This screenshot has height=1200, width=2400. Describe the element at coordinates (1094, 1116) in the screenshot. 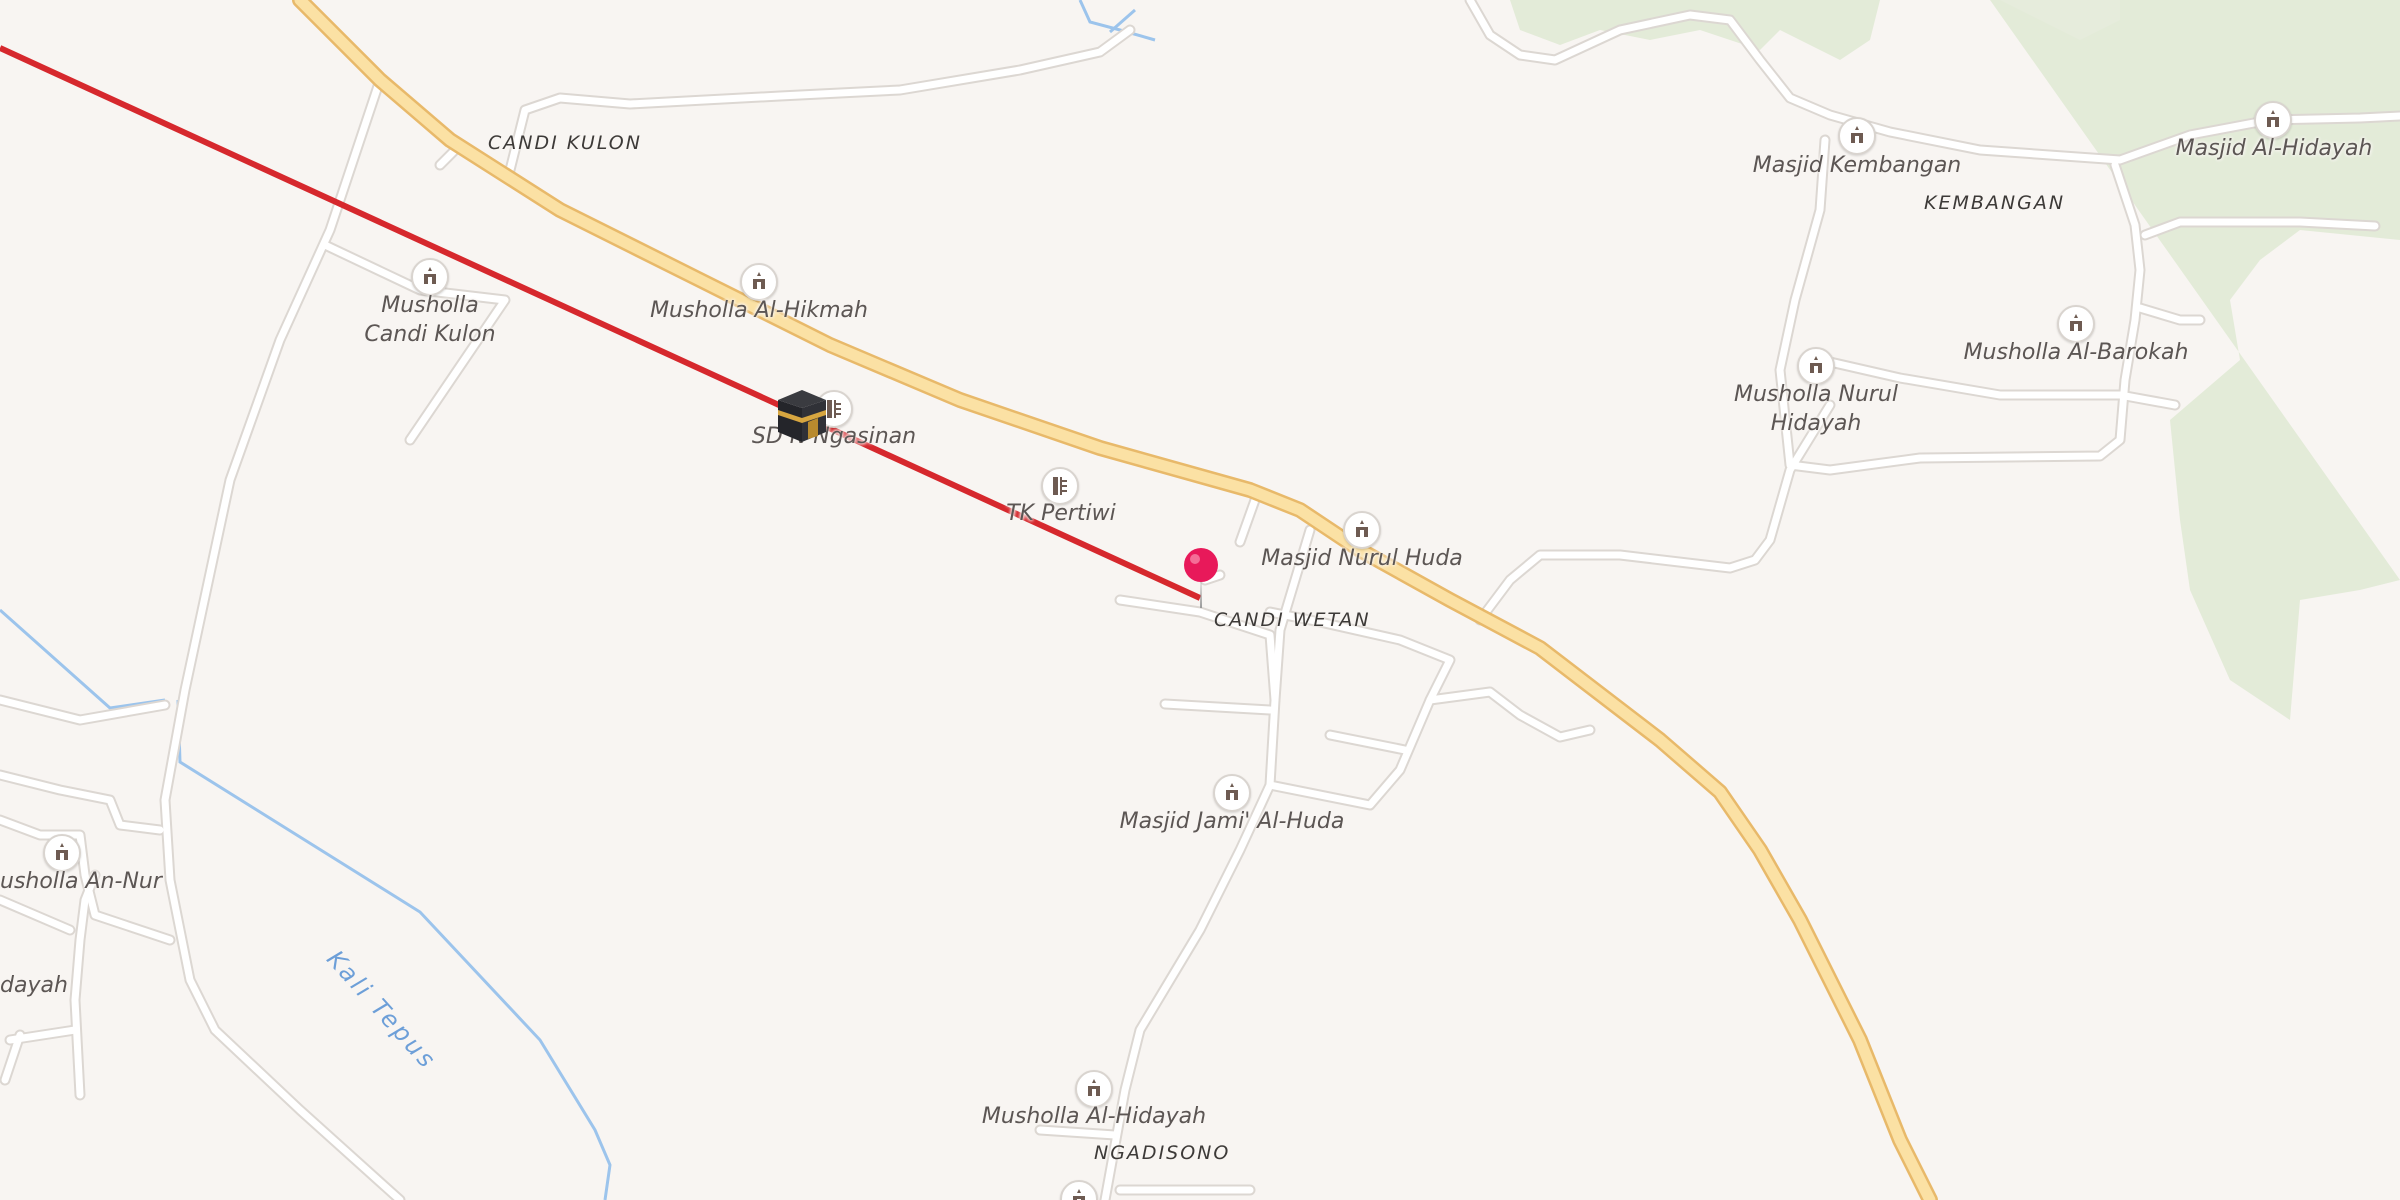

I see `poi-label-musholla-al-hidayah: Musholla Al-Hidayah` at that location.